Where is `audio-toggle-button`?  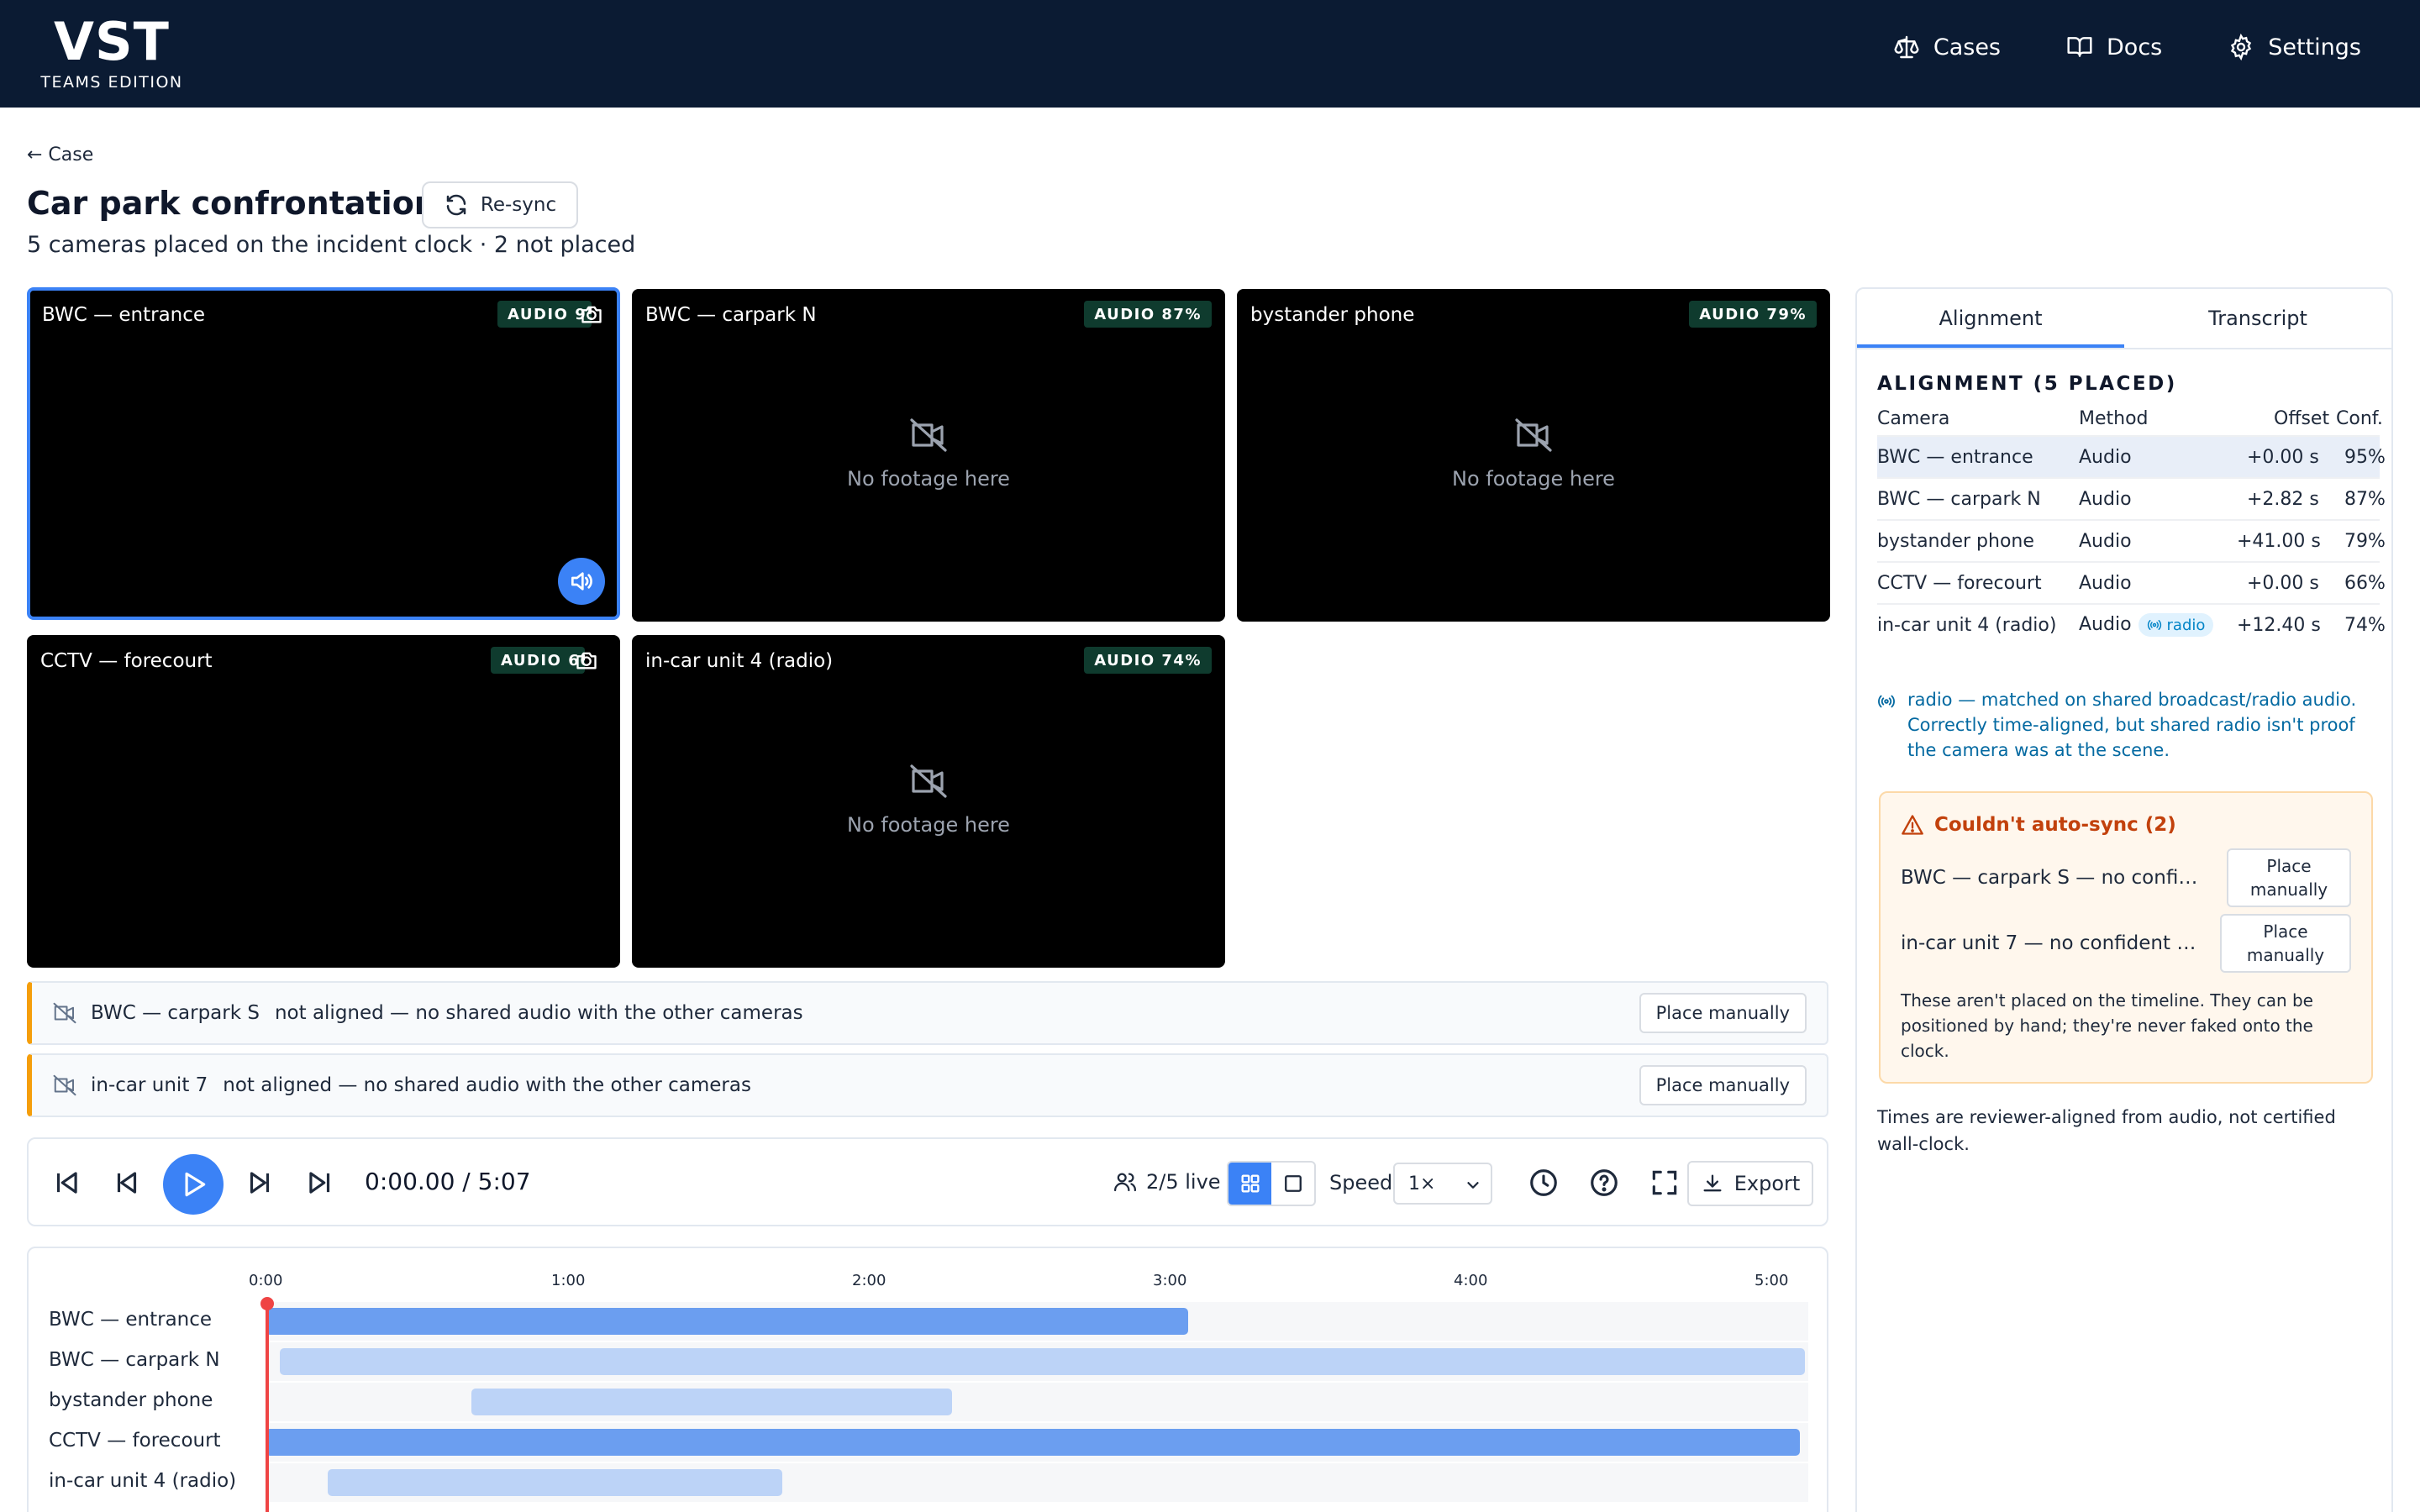
audio-toggle-button is located at coordinates (582, 581).